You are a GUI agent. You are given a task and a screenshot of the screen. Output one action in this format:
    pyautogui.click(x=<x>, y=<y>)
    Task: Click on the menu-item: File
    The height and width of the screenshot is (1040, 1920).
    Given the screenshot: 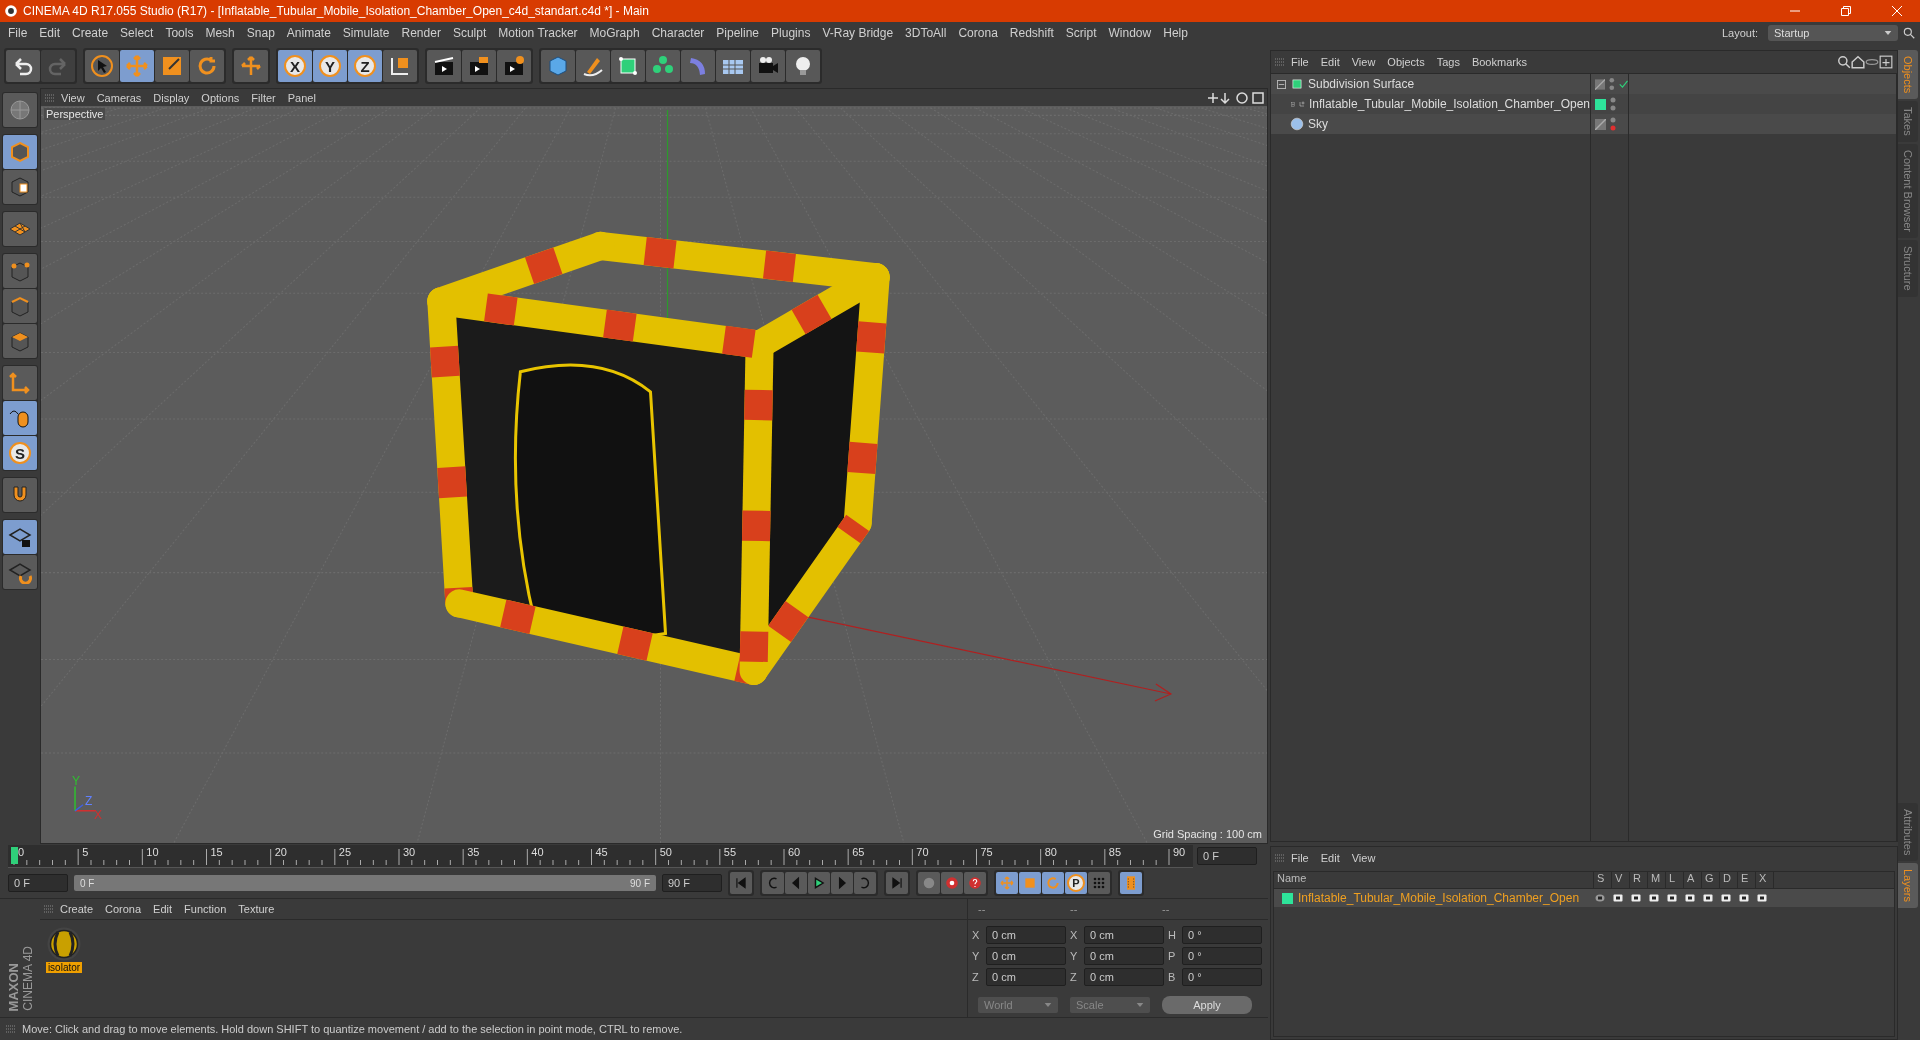 What is the action you would take?
    pyautogui.click(x=18, y=33)
    